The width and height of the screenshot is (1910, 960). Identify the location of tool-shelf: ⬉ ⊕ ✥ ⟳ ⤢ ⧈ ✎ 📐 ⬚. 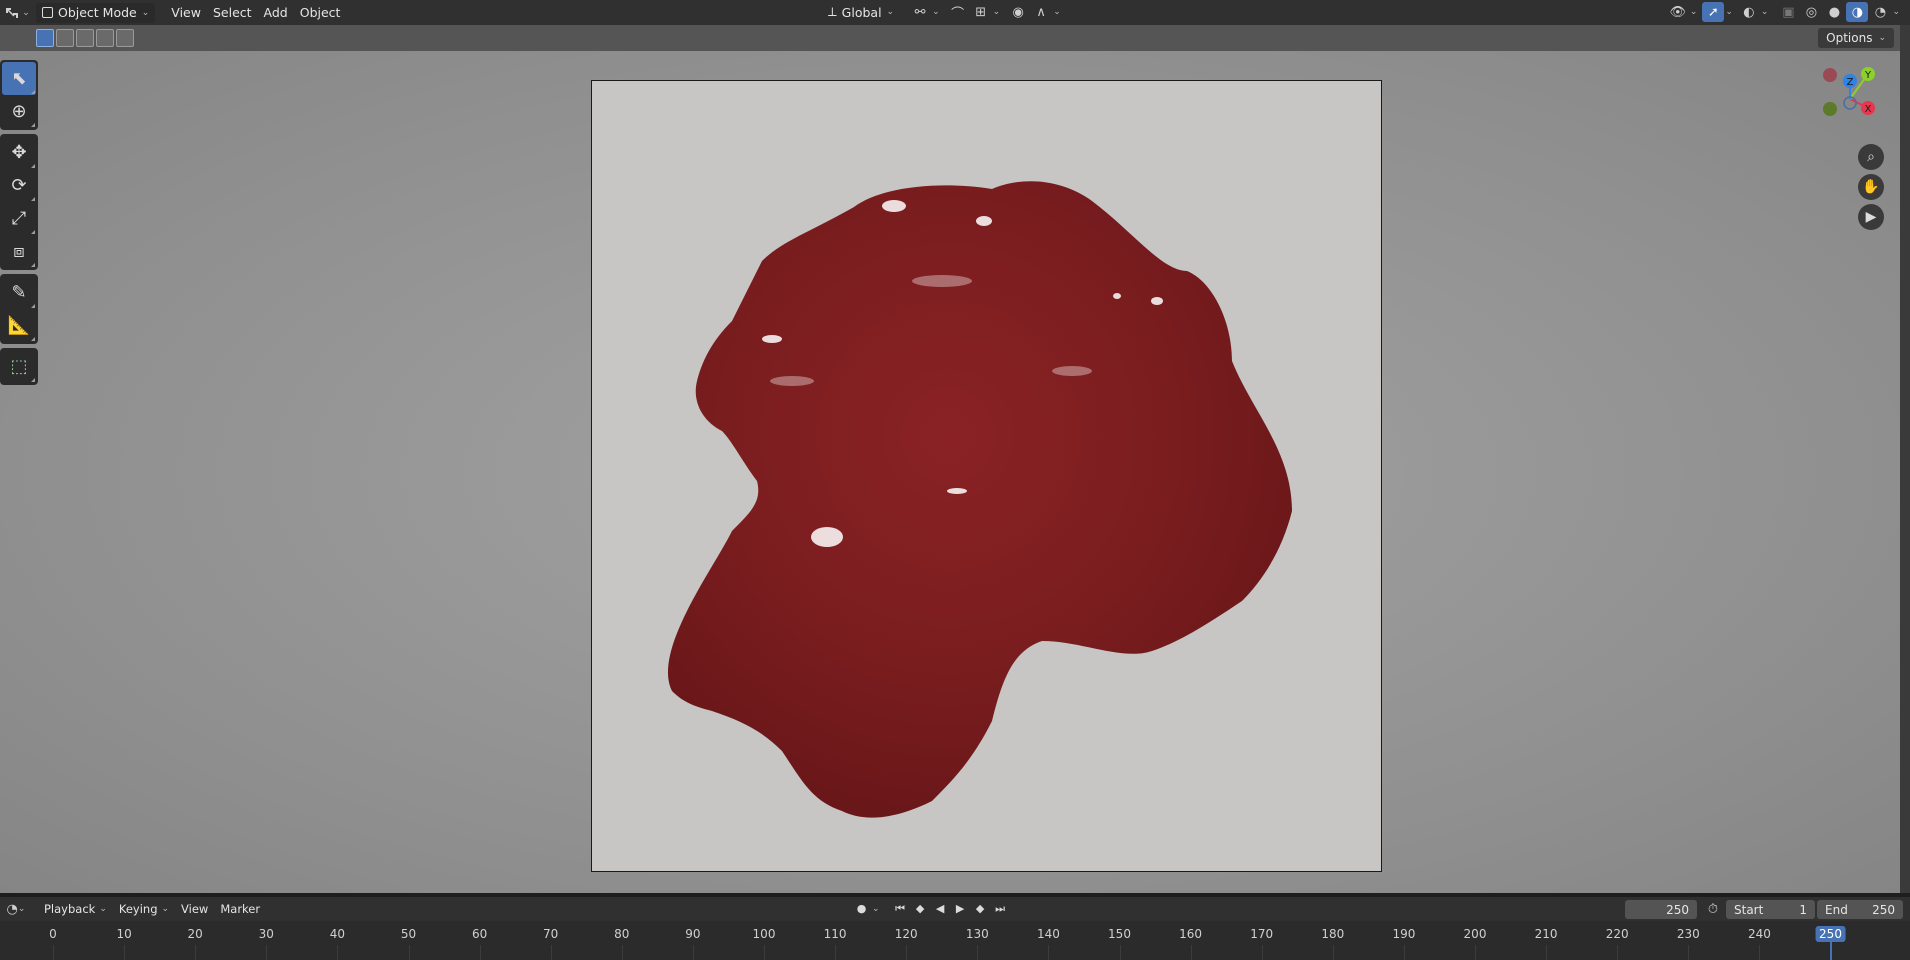
(20, 224).